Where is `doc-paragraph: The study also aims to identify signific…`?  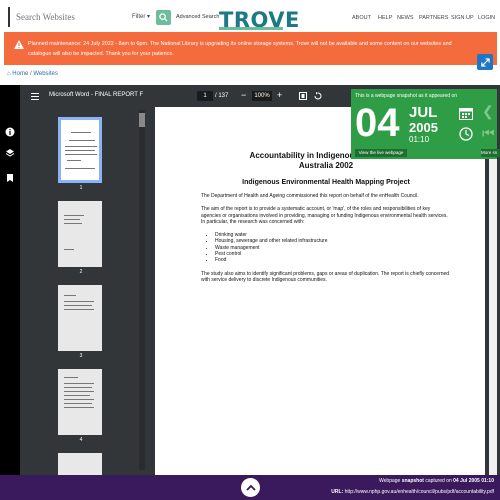 doc-paragraph: The study also aims to identify signific… is located at coordinates (325, 276).